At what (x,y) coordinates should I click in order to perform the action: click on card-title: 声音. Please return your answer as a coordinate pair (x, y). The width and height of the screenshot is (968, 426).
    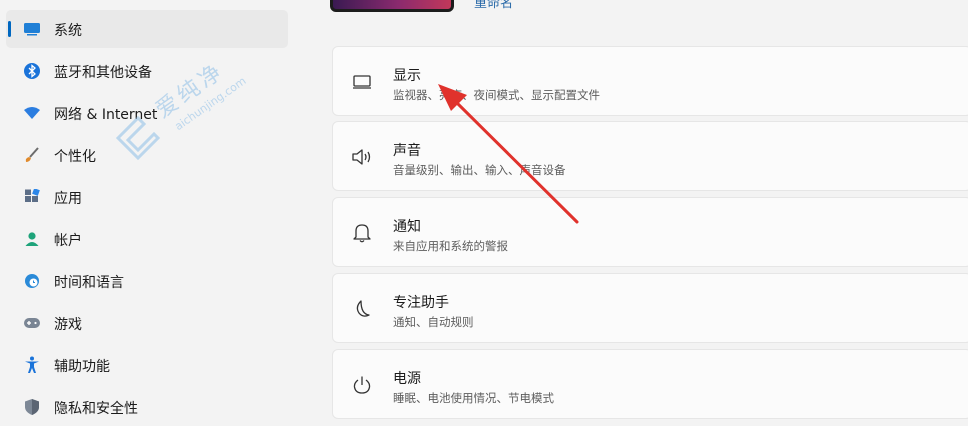
    Looking at the image, I should click on (407, 151).